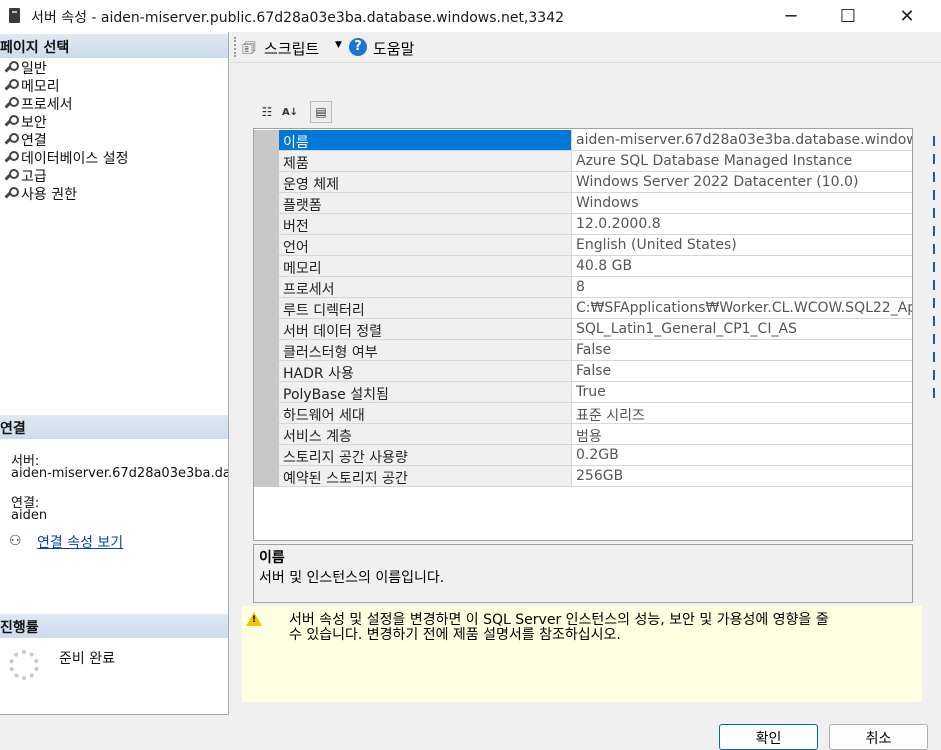 This screenshot has width=941, height=750. What do you see at coordinates (425, 413) in the screenshot?
I see `property-name: 하드웨어 세대` at bounding box center [425, 413].